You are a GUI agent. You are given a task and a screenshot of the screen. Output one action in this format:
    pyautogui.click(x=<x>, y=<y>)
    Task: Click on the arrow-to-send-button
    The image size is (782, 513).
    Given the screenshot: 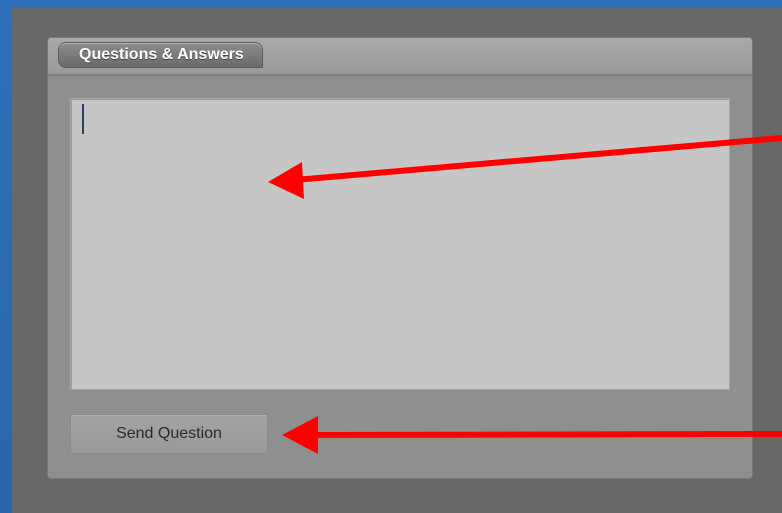 What is the action you would take?
    pyautogui.click(x=532, y=435)
    